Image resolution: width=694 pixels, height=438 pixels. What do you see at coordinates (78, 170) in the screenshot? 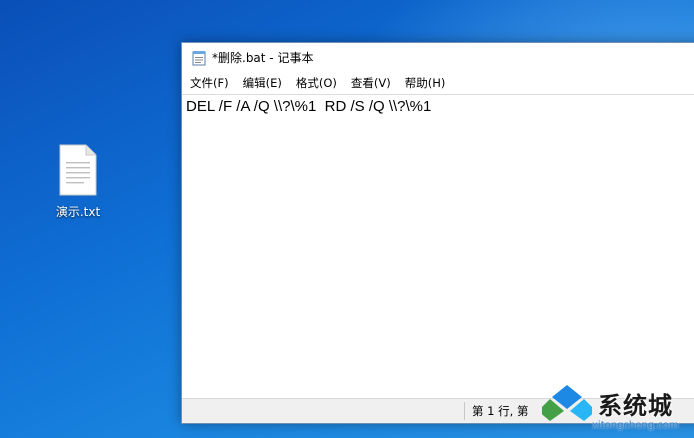
I see `text-file-icon` at bounding box center [78, 170].